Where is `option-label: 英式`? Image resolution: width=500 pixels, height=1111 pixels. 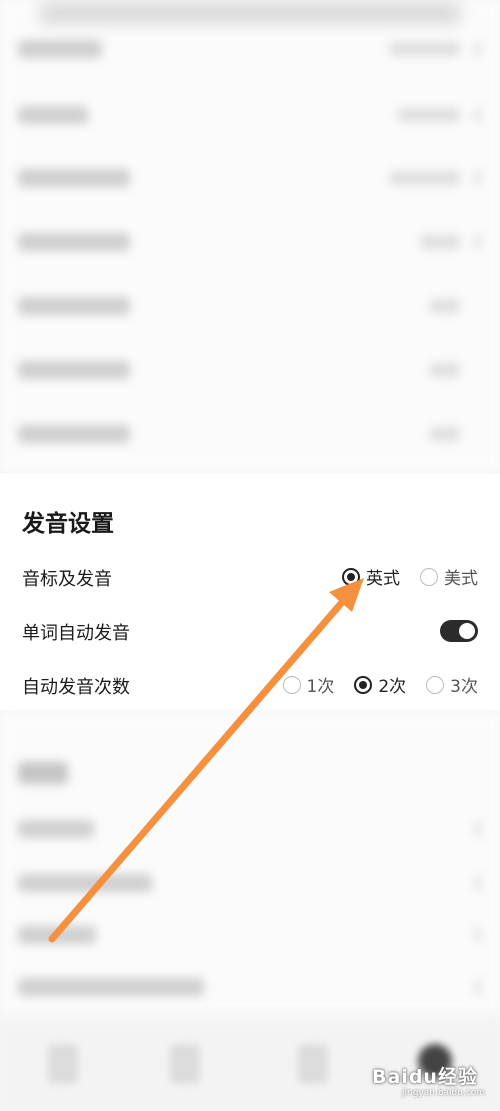
option-label: 英式 is located at coordinates (383, 579).